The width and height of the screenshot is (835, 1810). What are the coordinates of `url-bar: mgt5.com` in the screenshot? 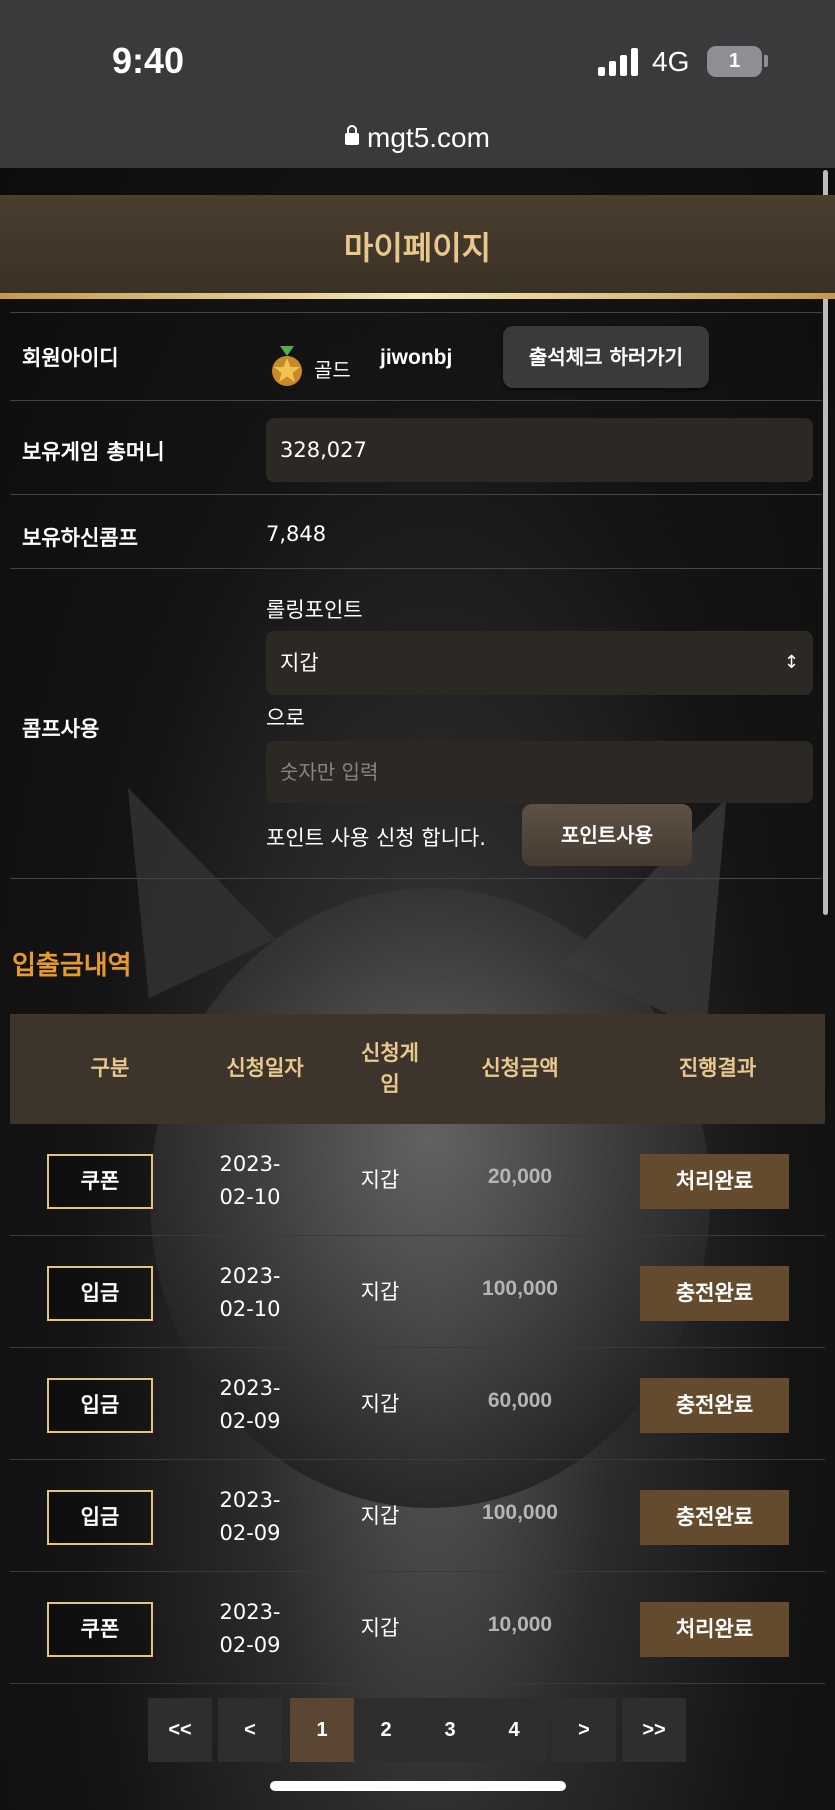 It's located at (417, 138).